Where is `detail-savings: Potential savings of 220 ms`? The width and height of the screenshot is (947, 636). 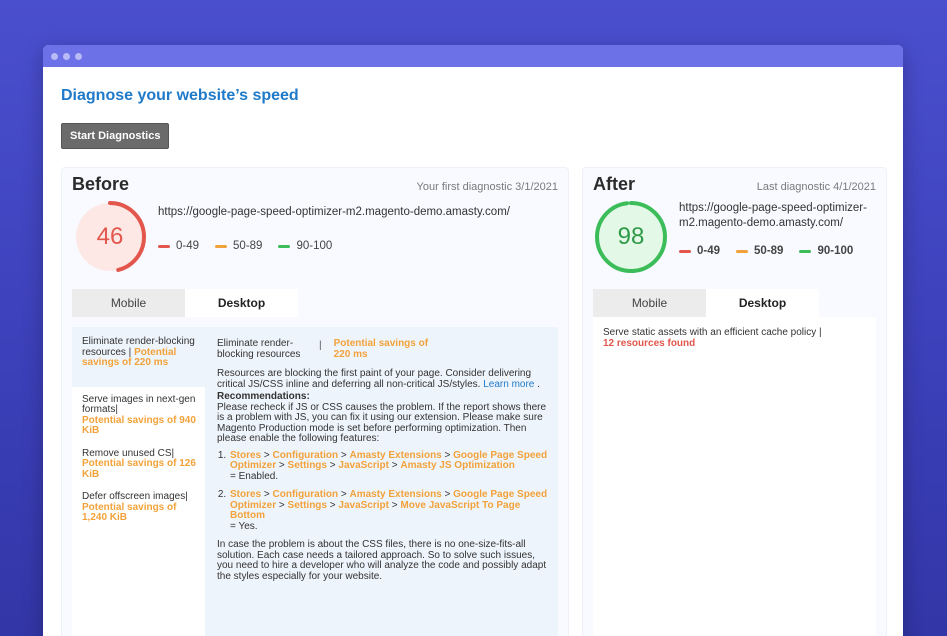 detail-savings: Potential savings of 220 ms is located at coordinates (381, 349).